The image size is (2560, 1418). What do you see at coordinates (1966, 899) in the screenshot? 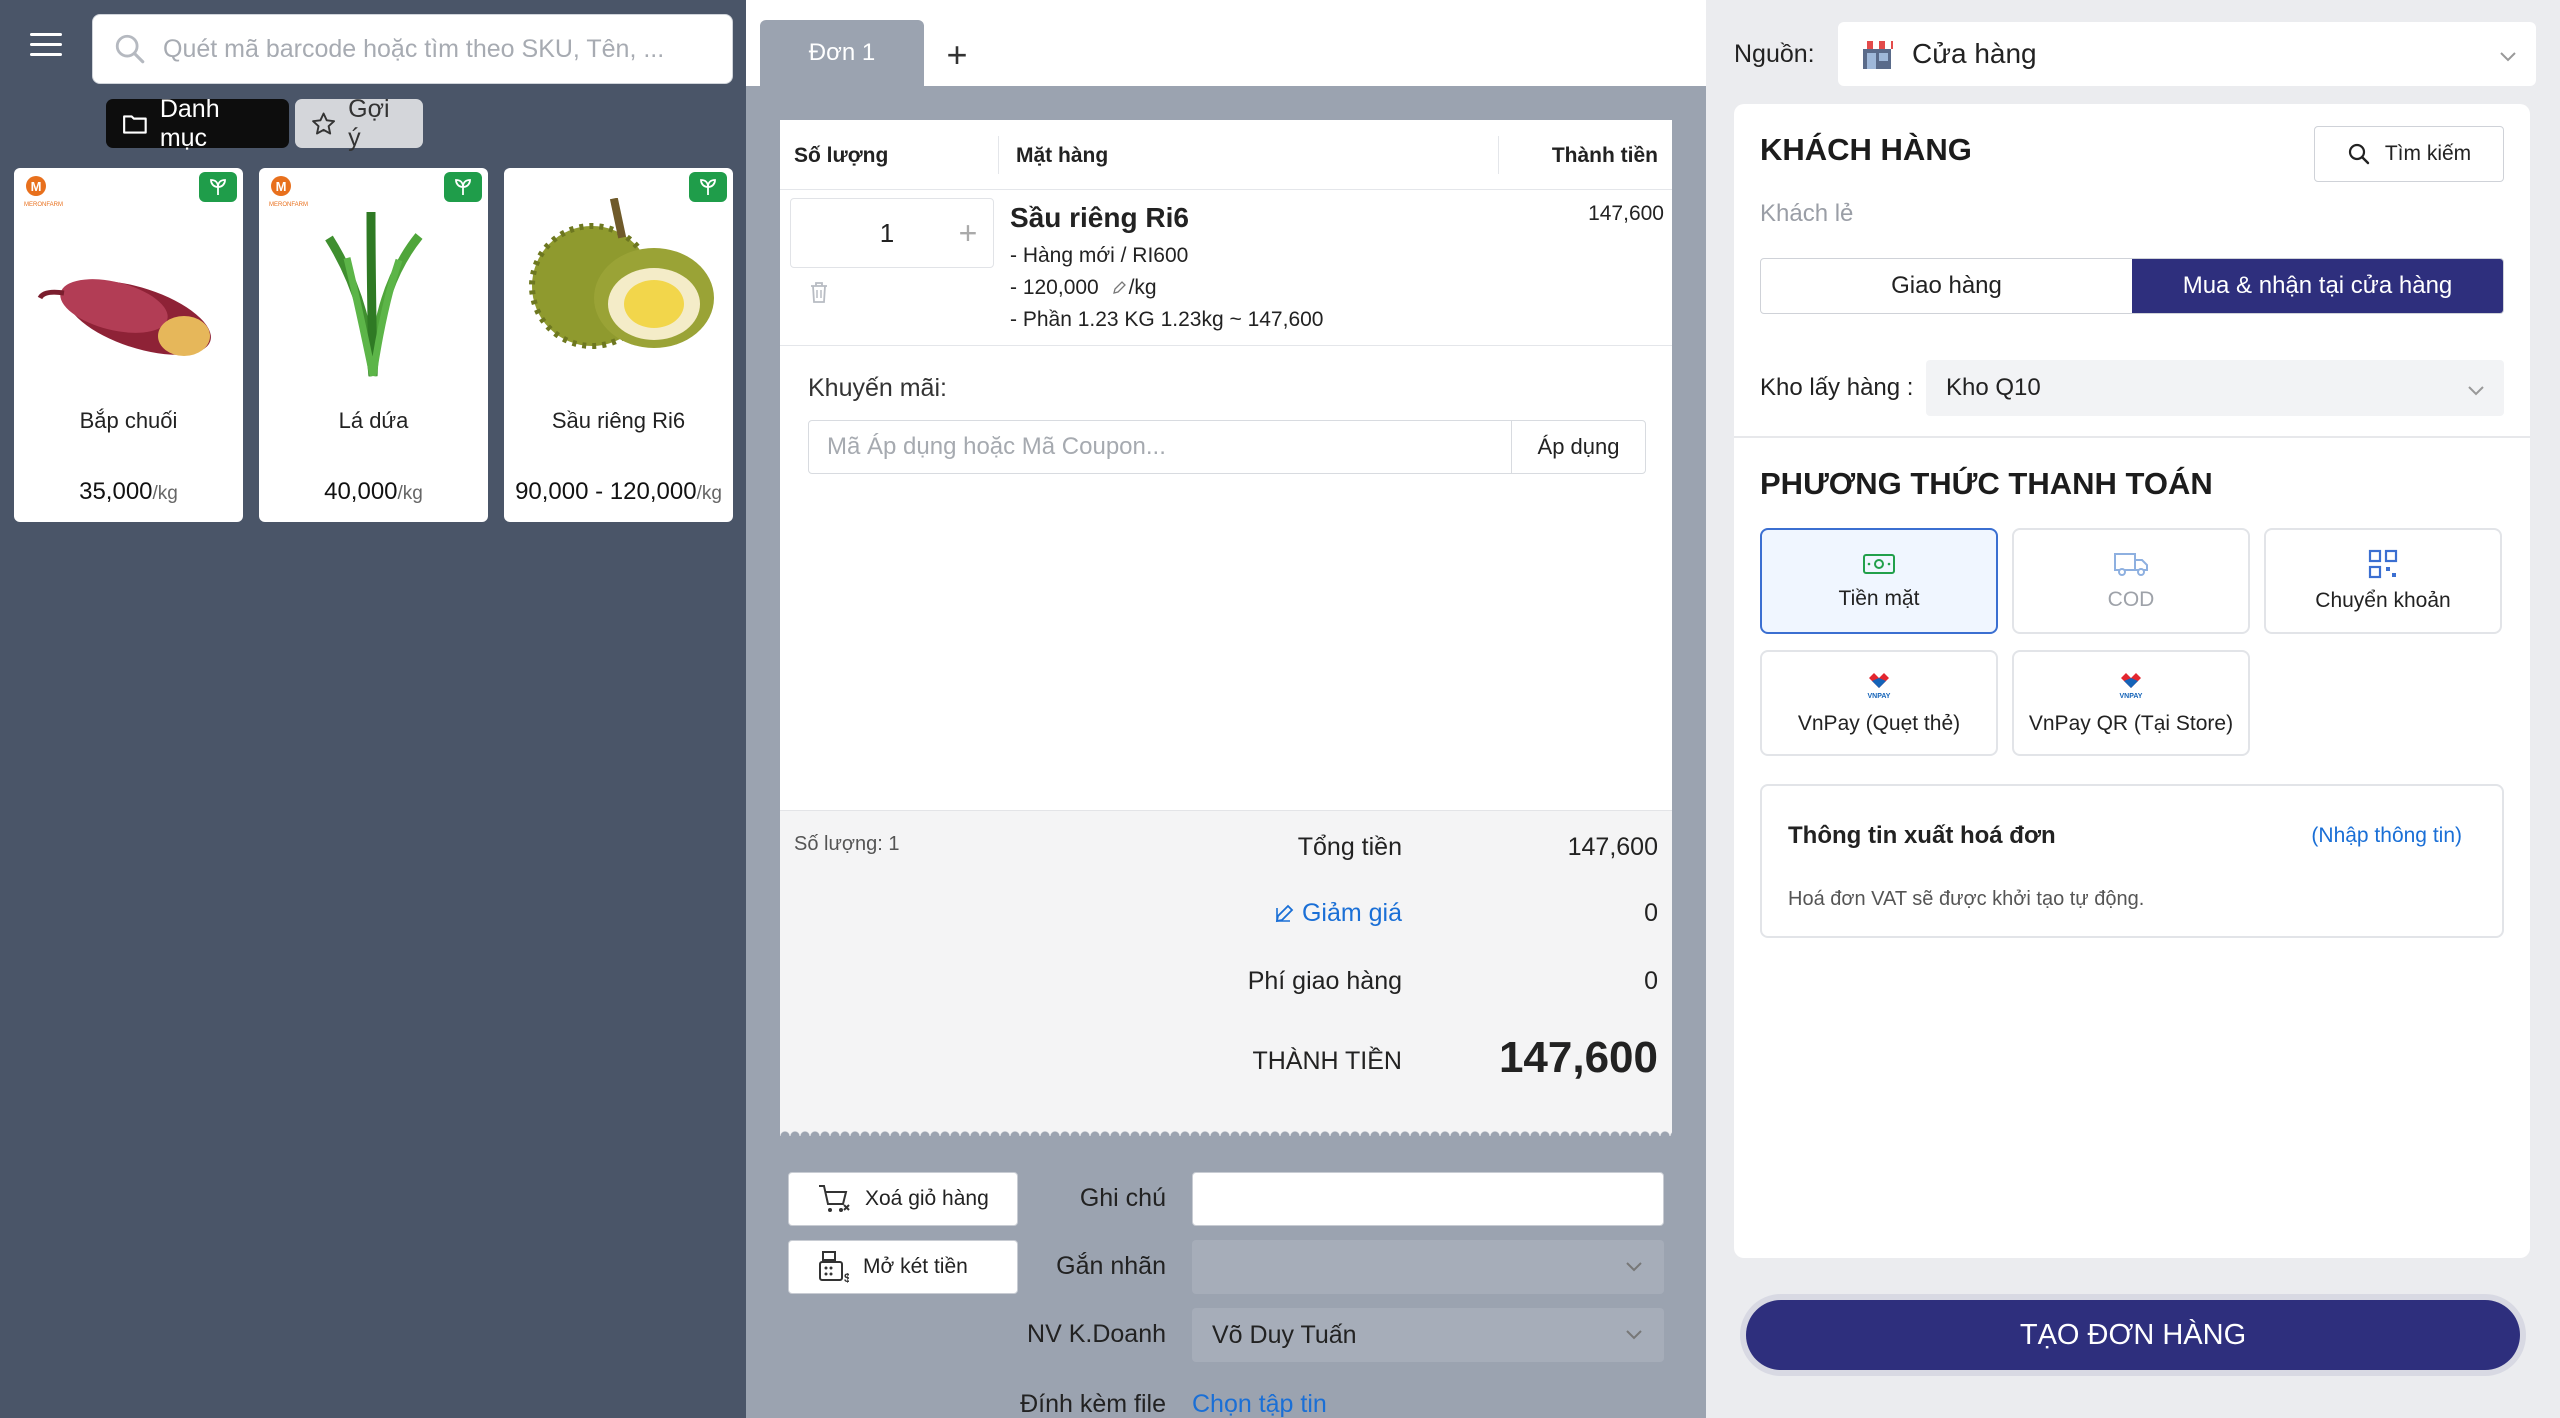
I see `invoice-note: Hoá đơn VAT sẽ được khởi tạo tự động.` at bounding box center [1966, 899].